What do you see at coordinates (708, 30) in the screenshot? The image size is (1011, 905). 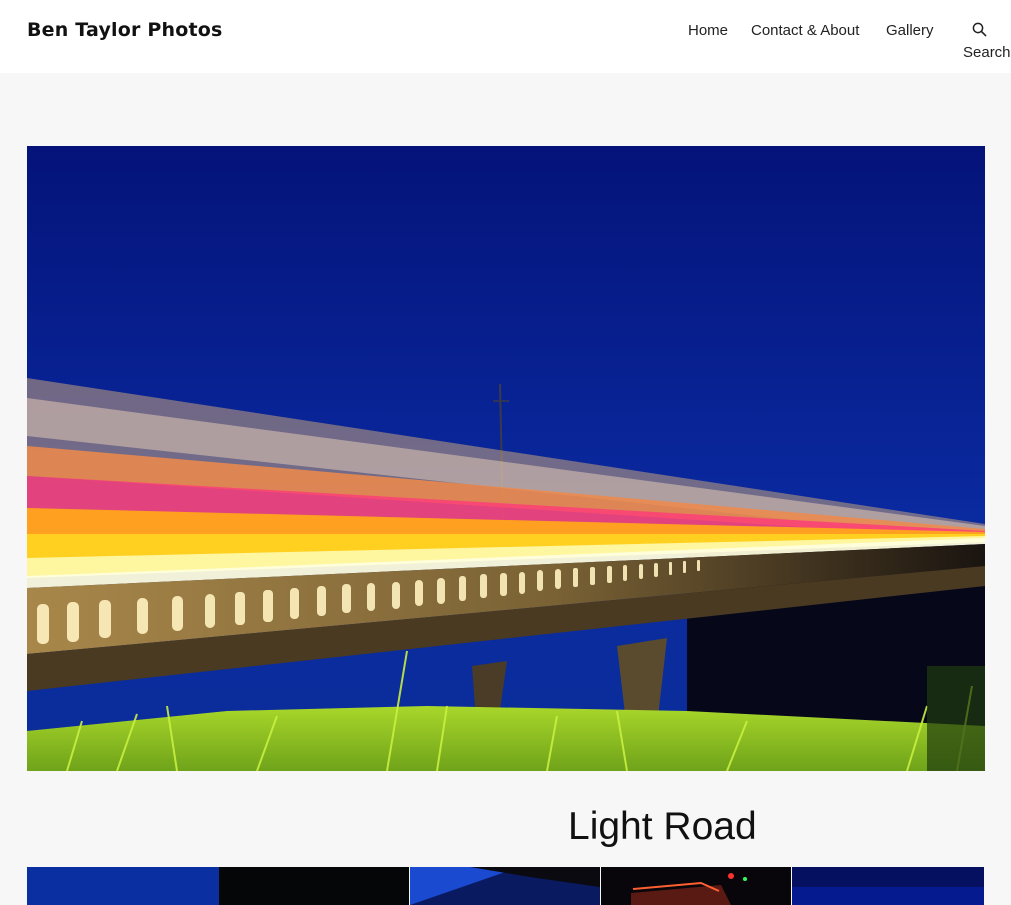 I see `nav-item-home: Home` at bounding box center [708, 30].